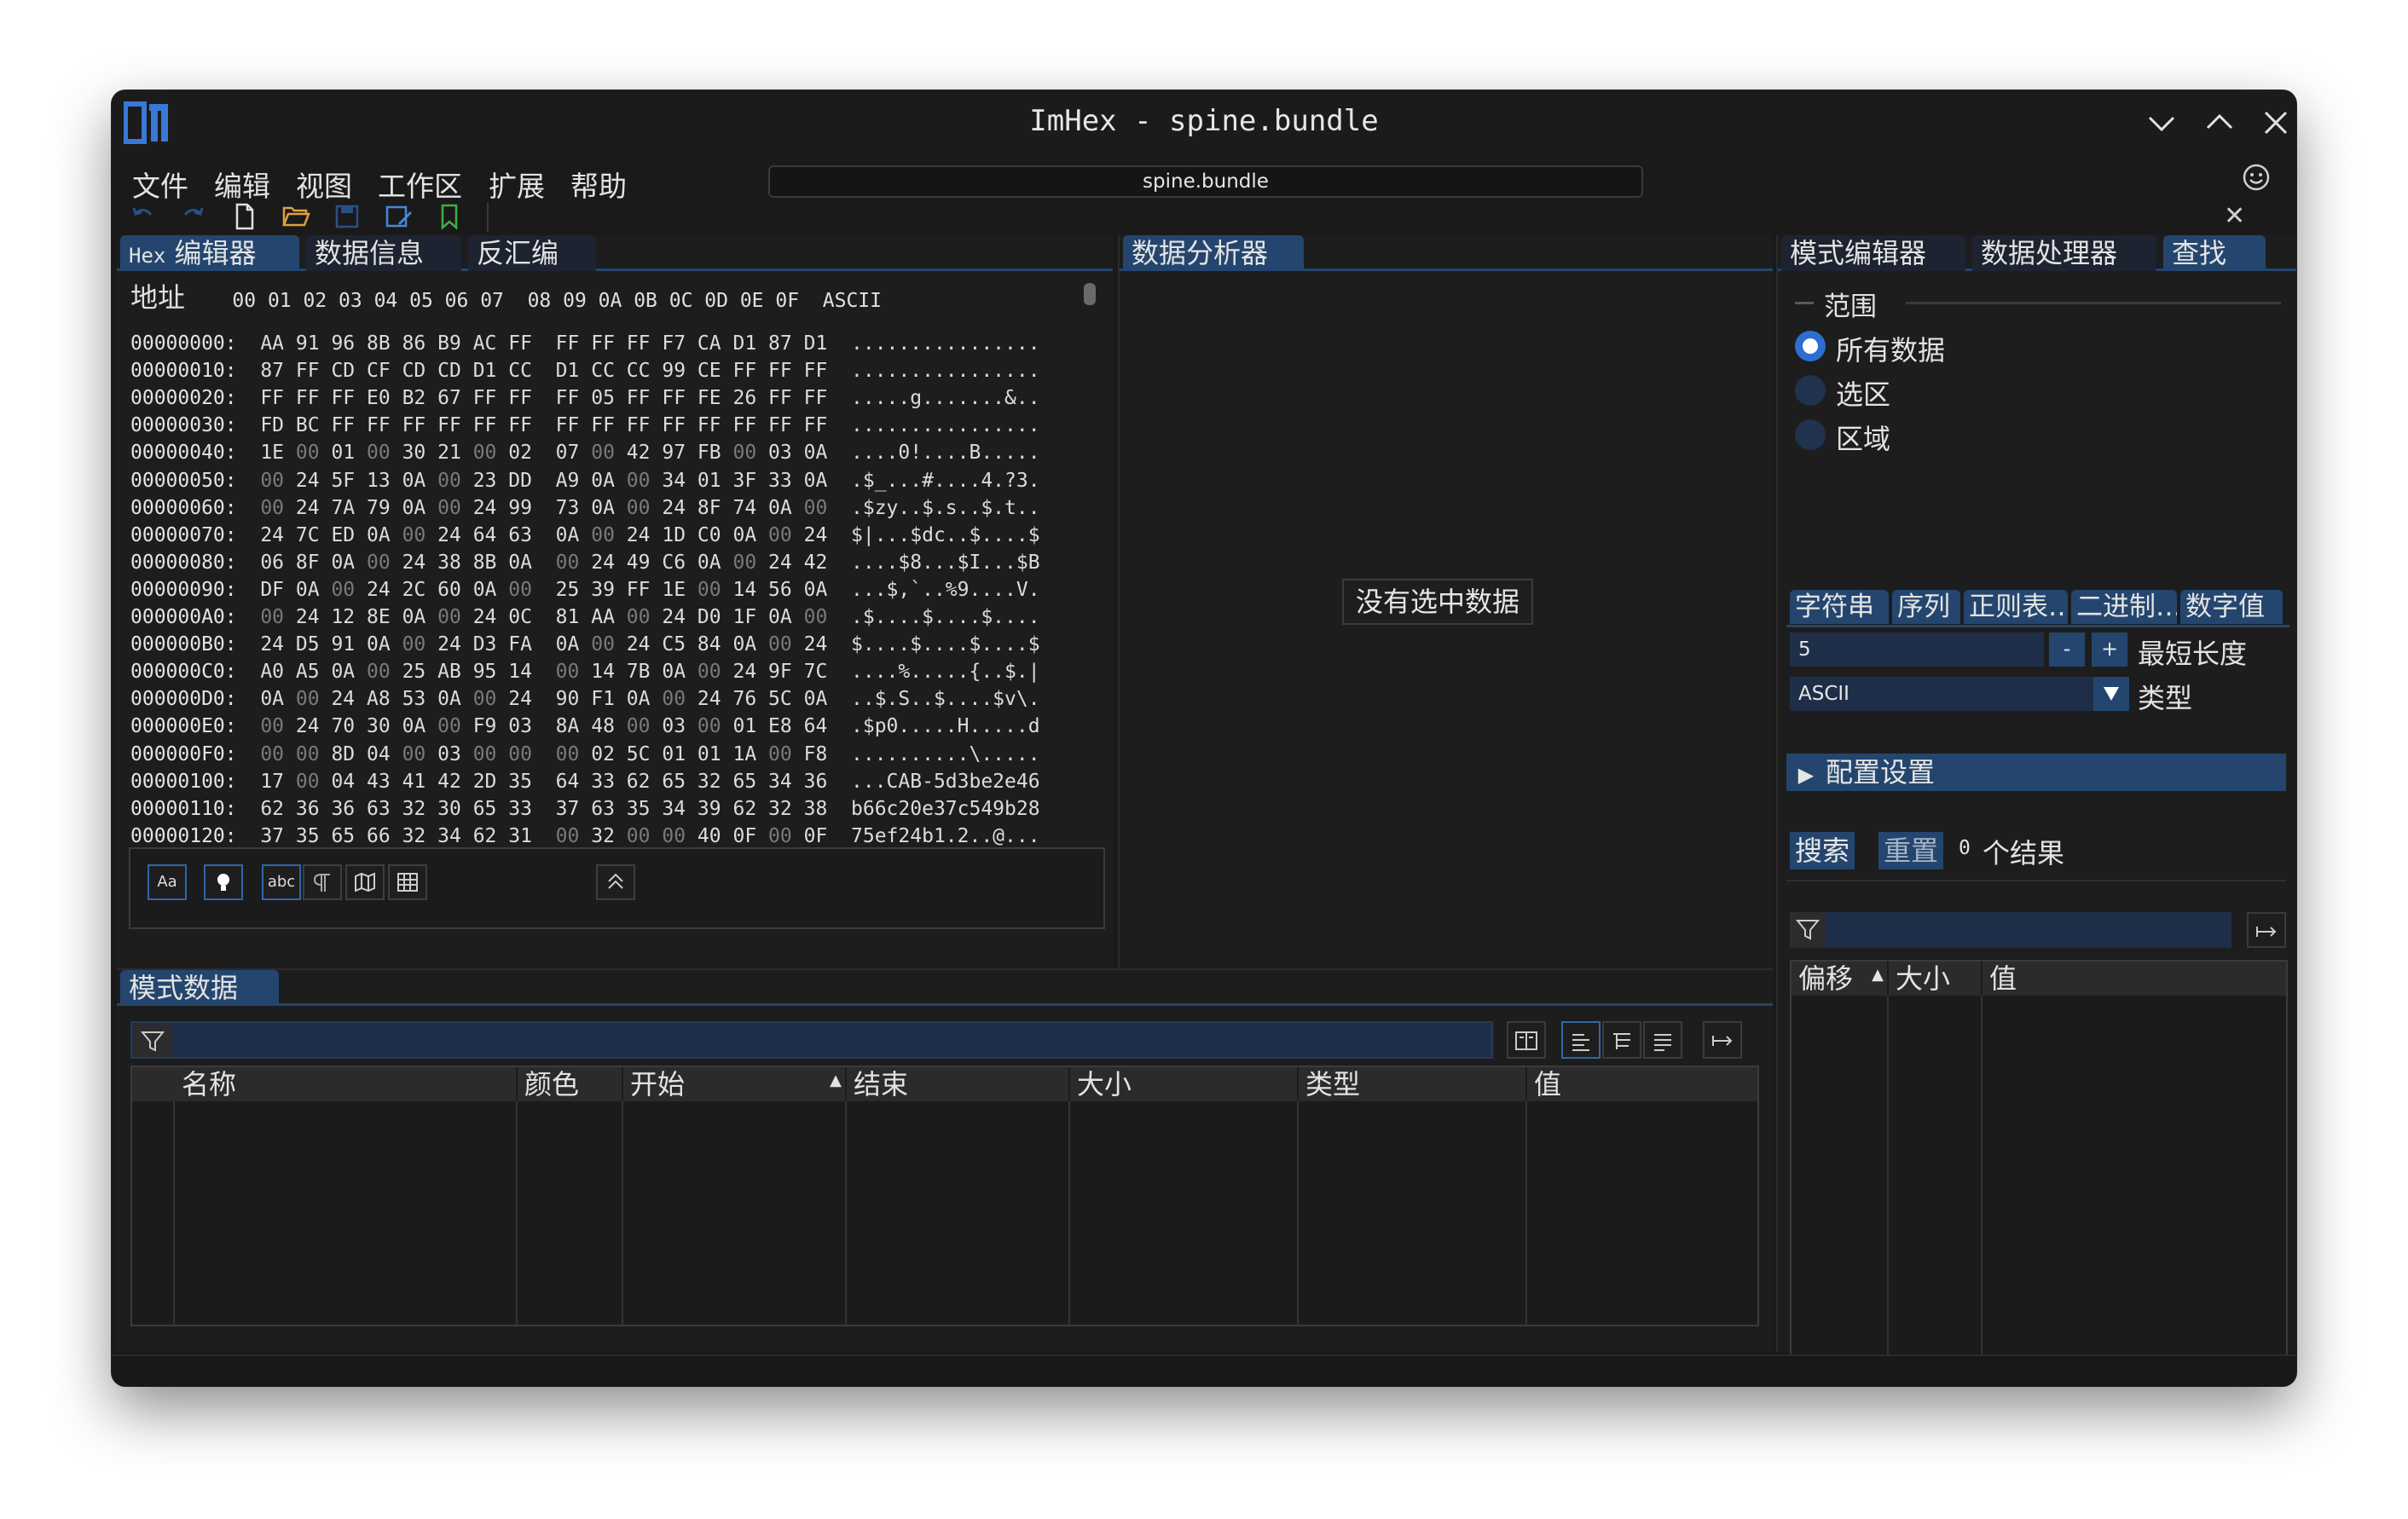  I want to click on pattern-filter-input, so click(811, 1040).